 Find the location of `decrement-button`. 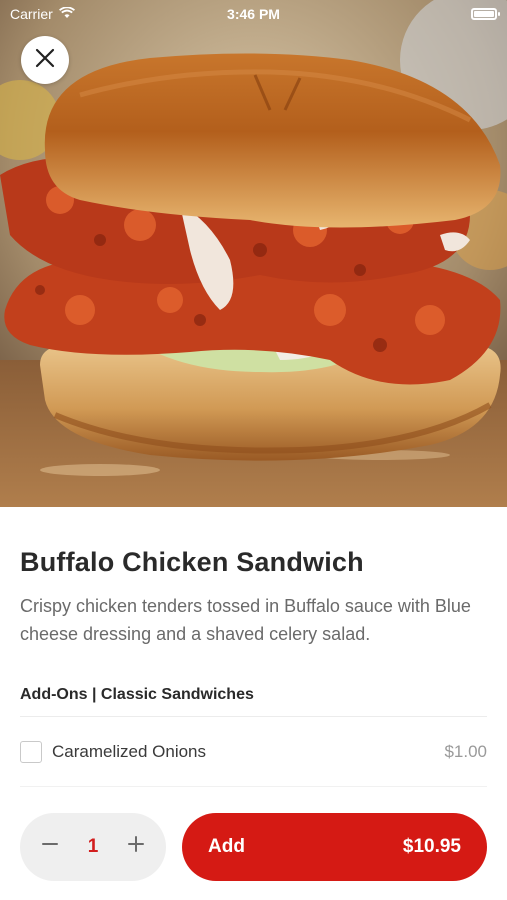

decrement-button is located at coordinates (50, 847).